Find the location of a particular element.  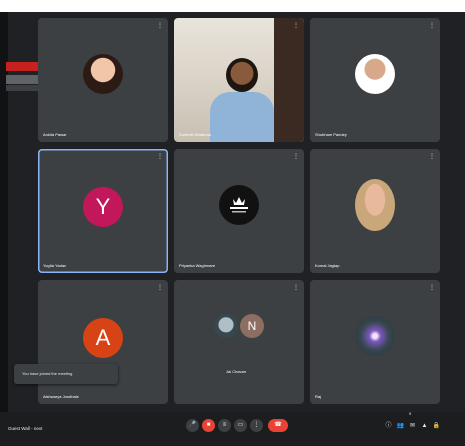

captions-icon: ≡ is located at coordinates (224, 425).